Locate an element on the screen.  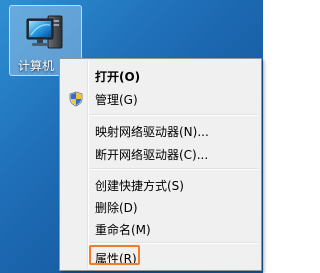
menu-item-label: 删除(D) is located at coordinates (116, 208).